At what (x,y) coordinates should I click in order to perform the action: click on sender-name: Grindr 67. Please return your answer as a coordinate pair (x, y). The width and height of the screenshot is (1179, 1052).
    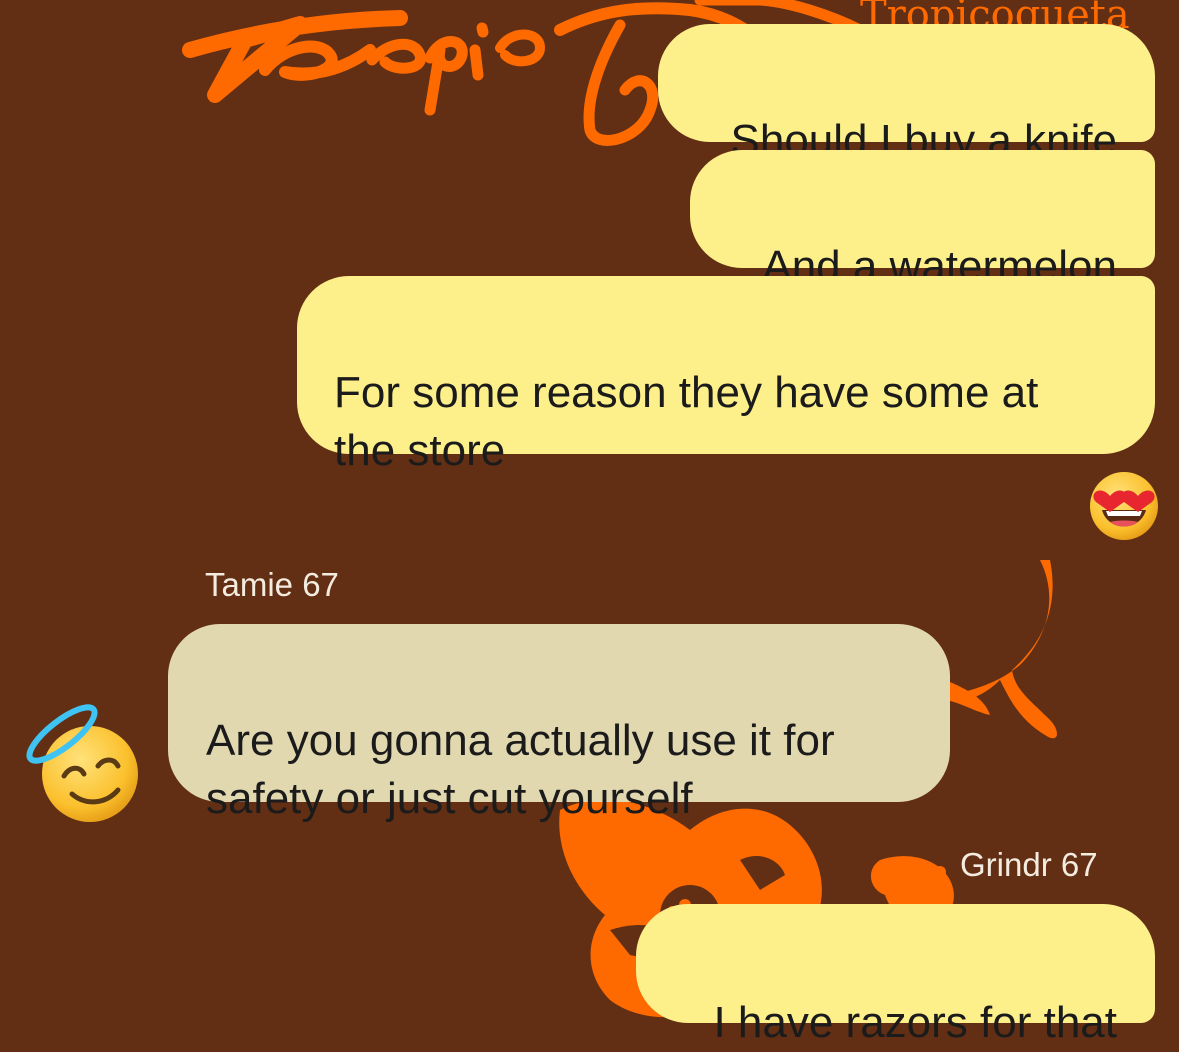
    Looking at the image, I should click on (1029, 864).